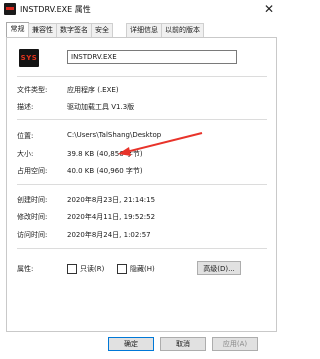  I want to click on attributes-label: 属性:, so click(25, 269).